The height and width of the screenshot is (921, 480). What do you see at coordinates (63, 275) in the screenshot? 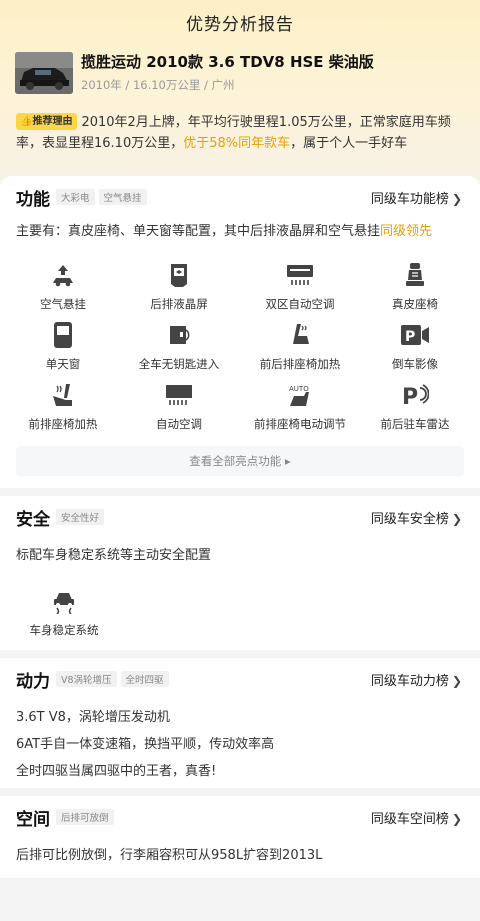
I see `air-suspension-icon` at bounding box center [63, 275].